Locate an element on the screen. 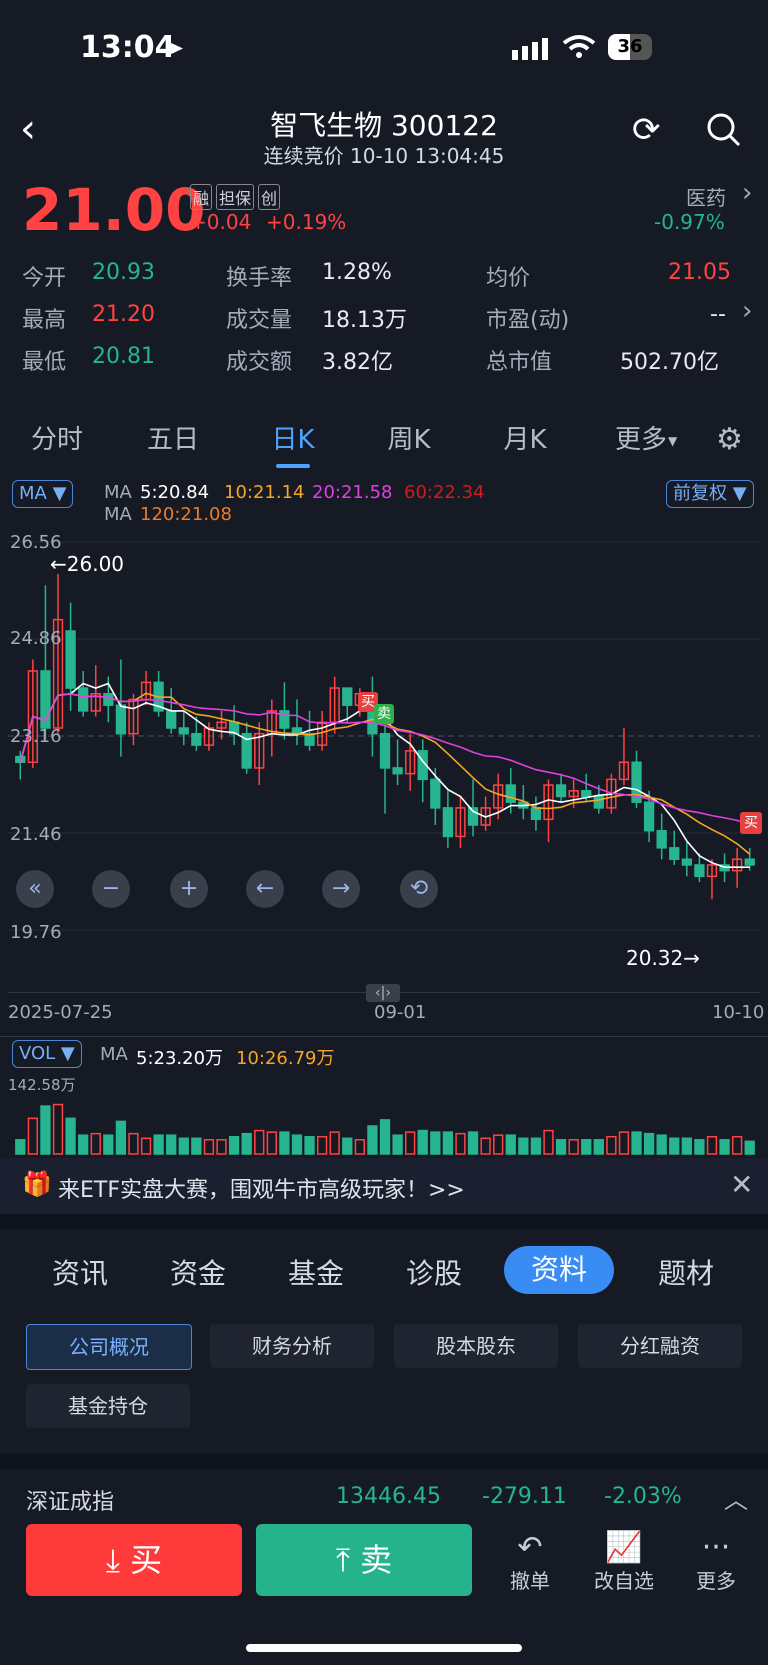 The image size is (768, 1665). download-arrow-icon: ⤓ is located at coordinates (112, 1560).